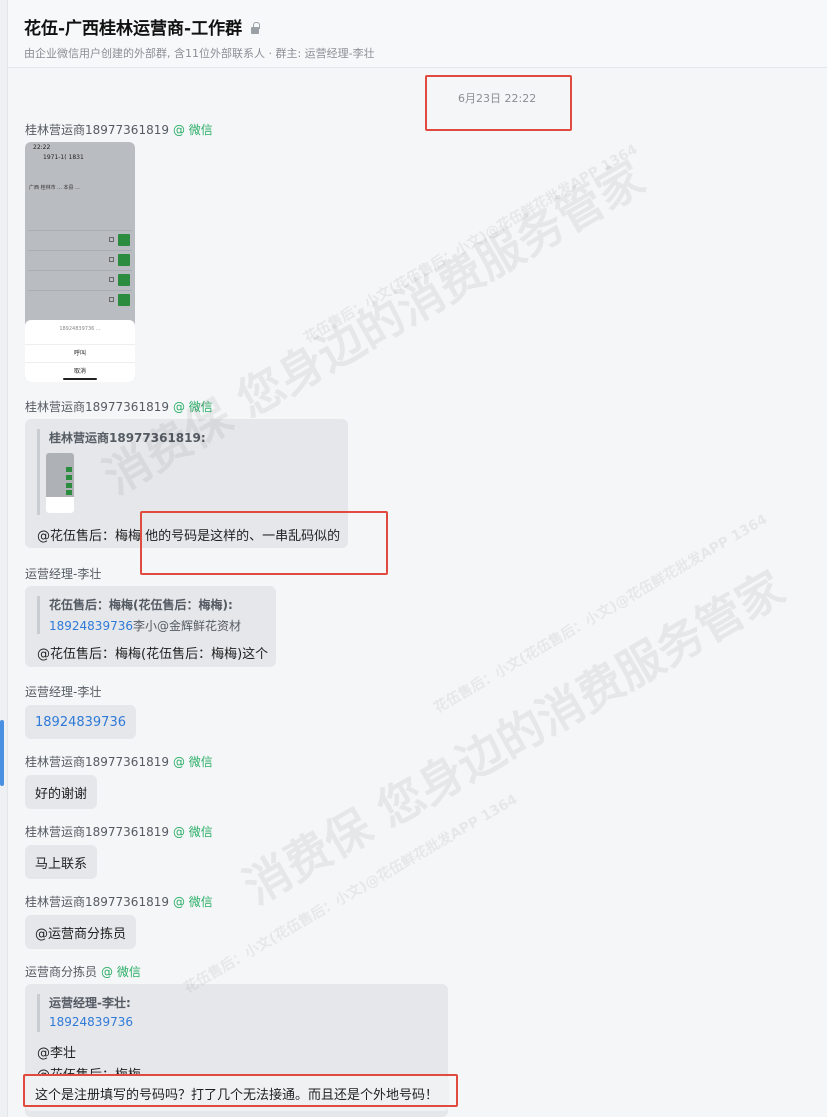 This screenshot has width=827, height=1117. What do you see at coordinates (2, 753) in the screenshot?
I see `active-indicator` at bounding box center [2, 753].